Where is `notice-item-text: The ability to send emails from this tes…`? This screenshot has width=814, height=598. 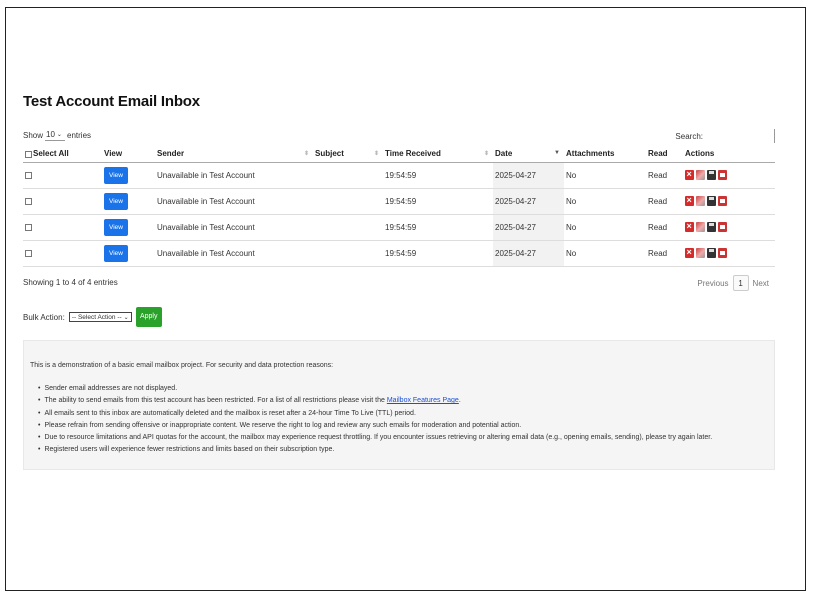
notice-item-text: The ability to send emails from this tes… is located at coordinates (214, 401).